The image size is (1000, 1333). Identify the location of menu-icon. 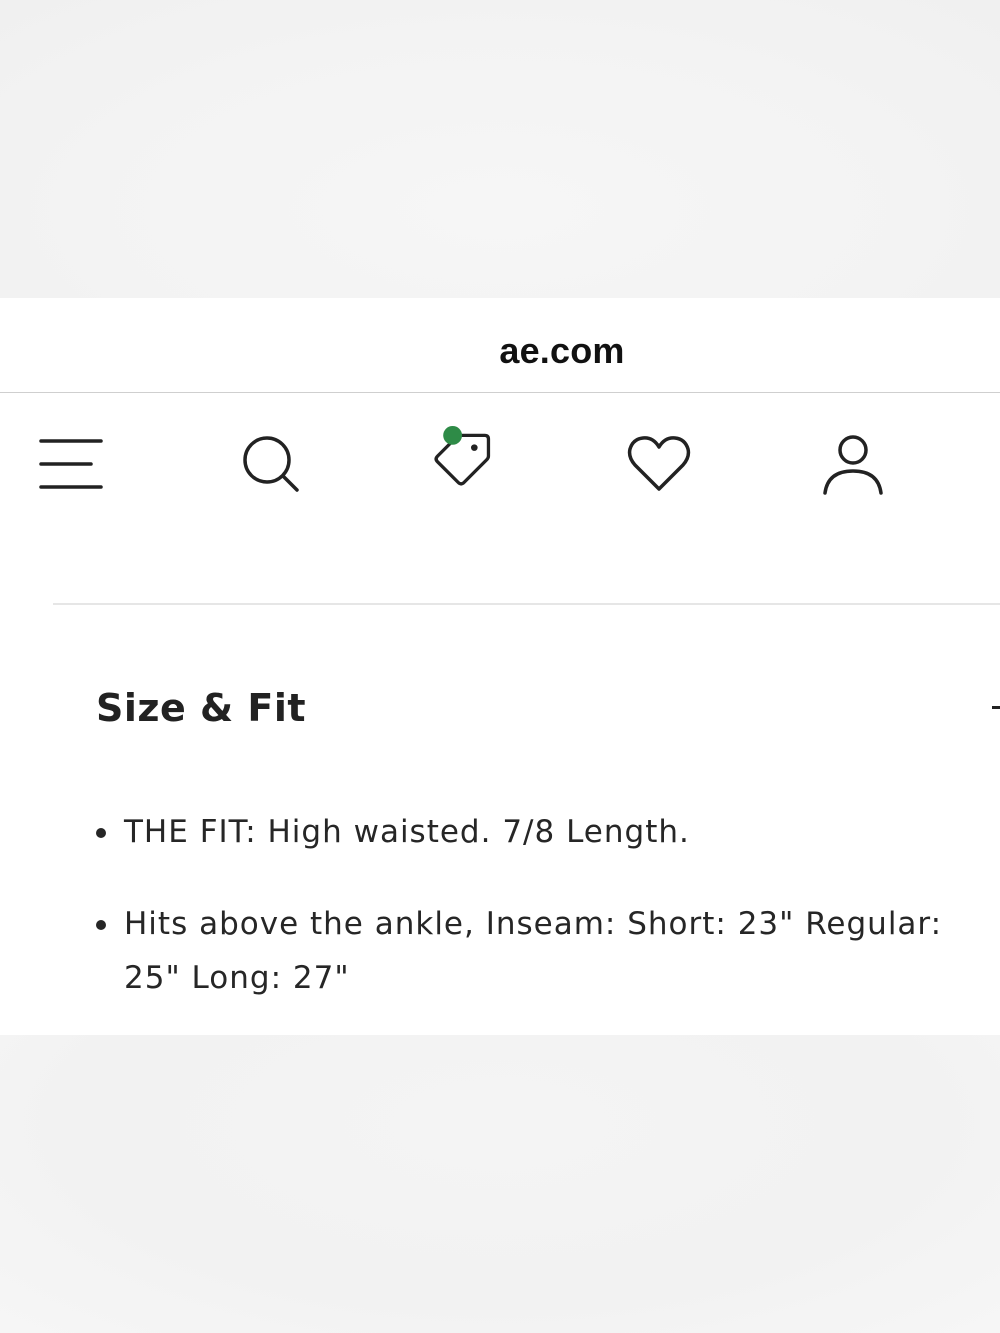
(71, 464).